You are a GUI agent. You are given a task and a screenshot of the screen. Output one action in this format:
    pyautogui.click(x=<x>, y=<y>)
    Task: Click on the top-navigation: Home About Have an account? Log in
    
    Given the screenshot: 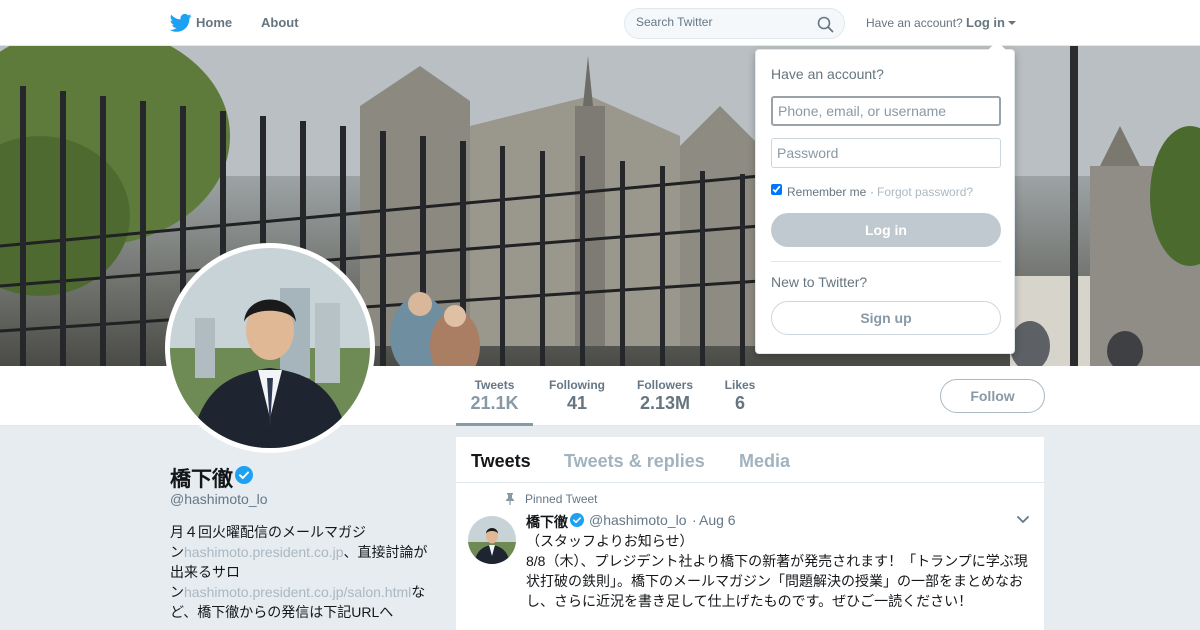 What is the action you would take?
    pyautogui.click(x=600, y=23)
    